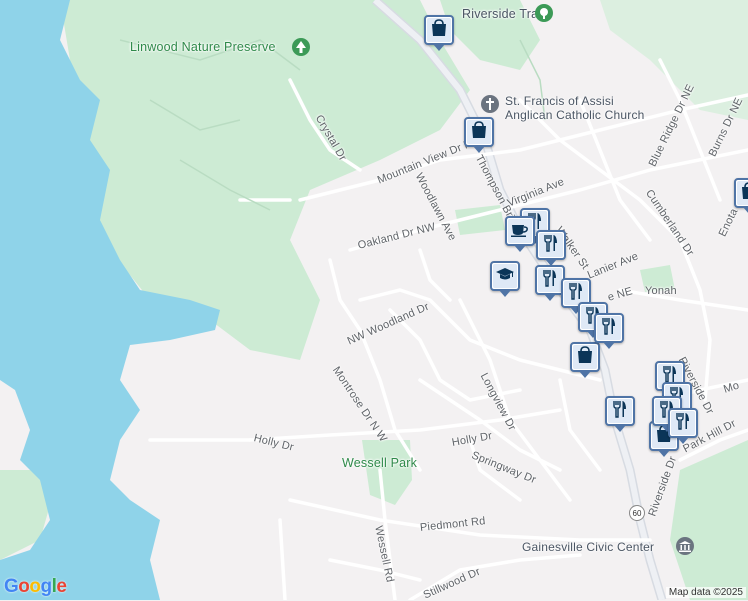 The image size is (748, 601). What do you see at coordinates (505, 276) in the screenshot?
I see `graduation-cap-icon` at bounding box center [505, 276].